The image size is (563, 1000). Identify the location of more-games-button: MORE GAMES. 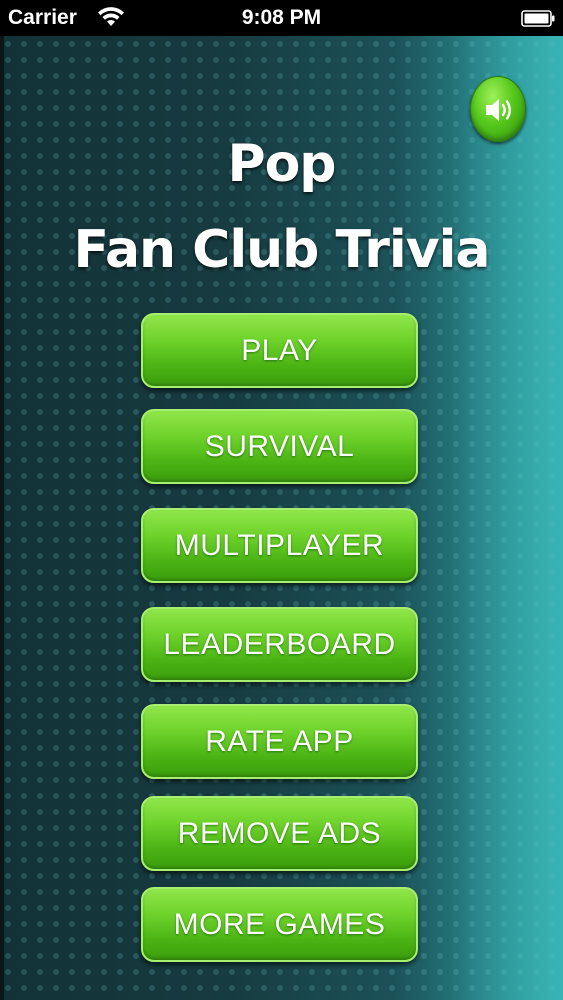
(279, 924).